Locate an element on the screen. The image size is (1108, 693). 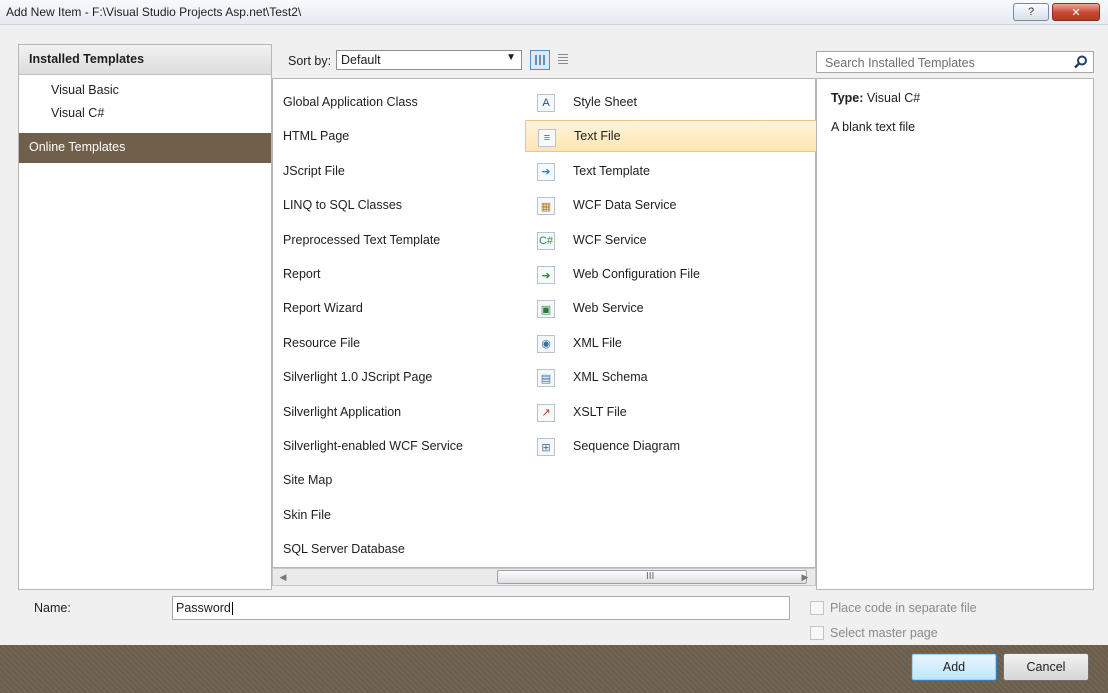
help-button: ? is located at coordinates (1031, 12).